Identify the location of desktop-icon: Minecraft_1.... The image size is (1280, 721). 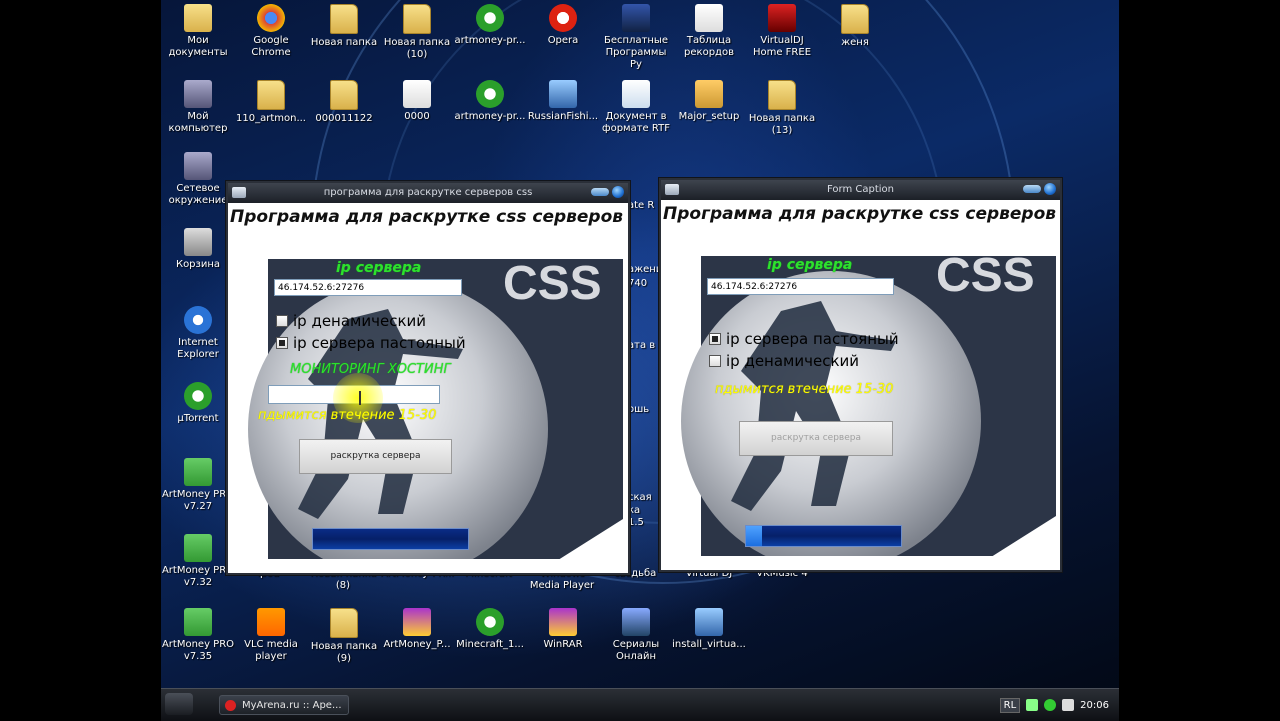
(490, 629).